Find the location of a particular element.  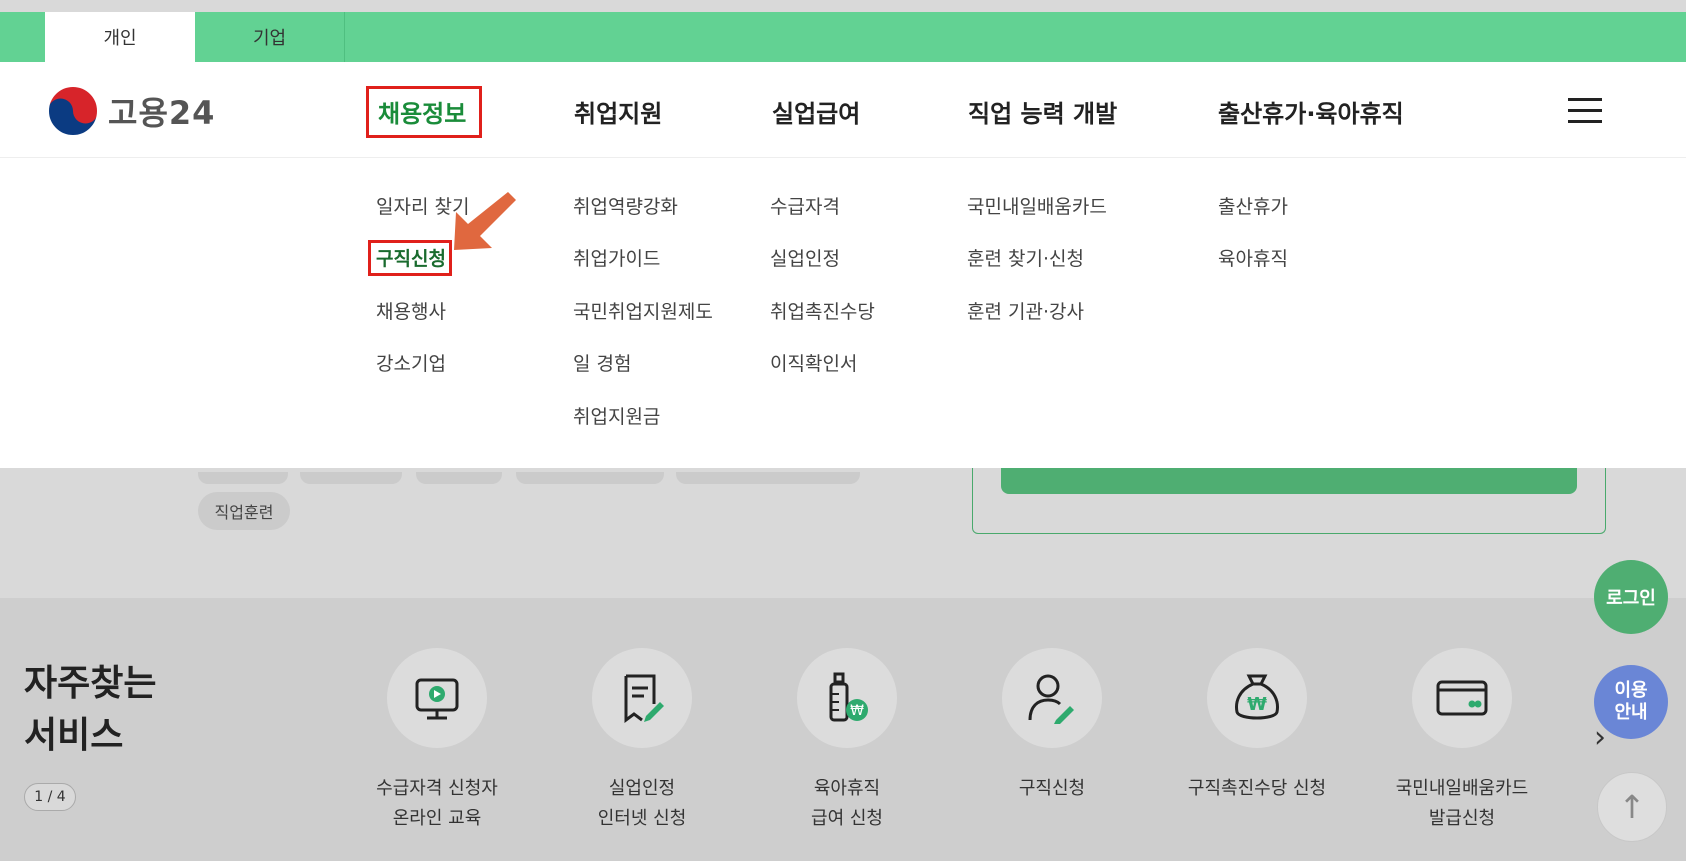

service-item: 국민내일배움카드 발급신청 is located at coordinates (1462, 741).